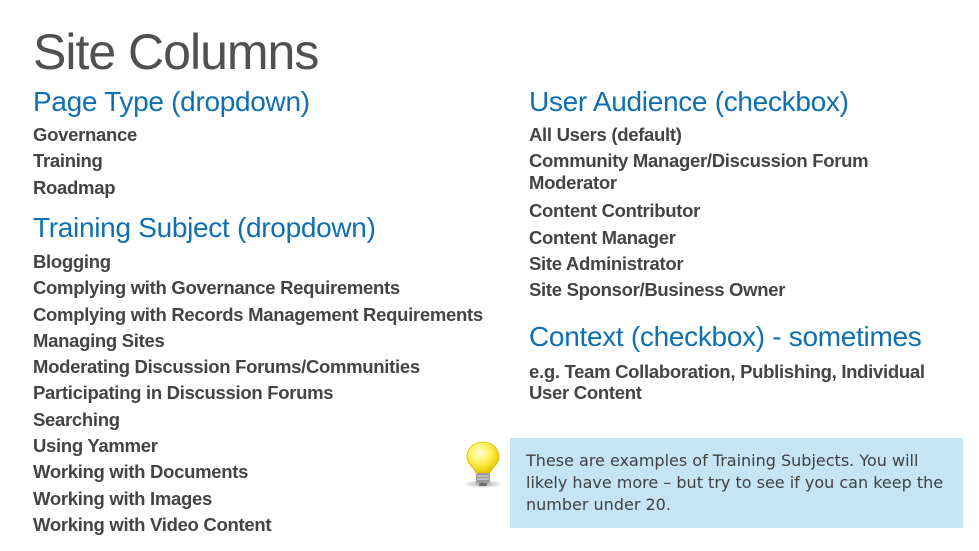 This screenshot has width=979, height=551. Describe the element at coordinates (76, 419) in the screenshot. I see `list-item: Searching` at that location.